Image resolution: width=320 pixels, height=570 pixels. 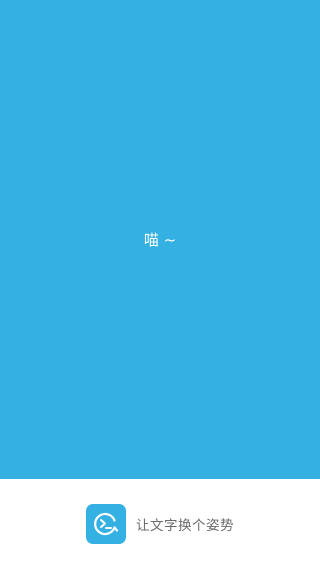 What do you see at coordinates (185, 526) in the screenshot?
I see `app-tagline: 让文字换个姿势` at bounding box center [185, 526].